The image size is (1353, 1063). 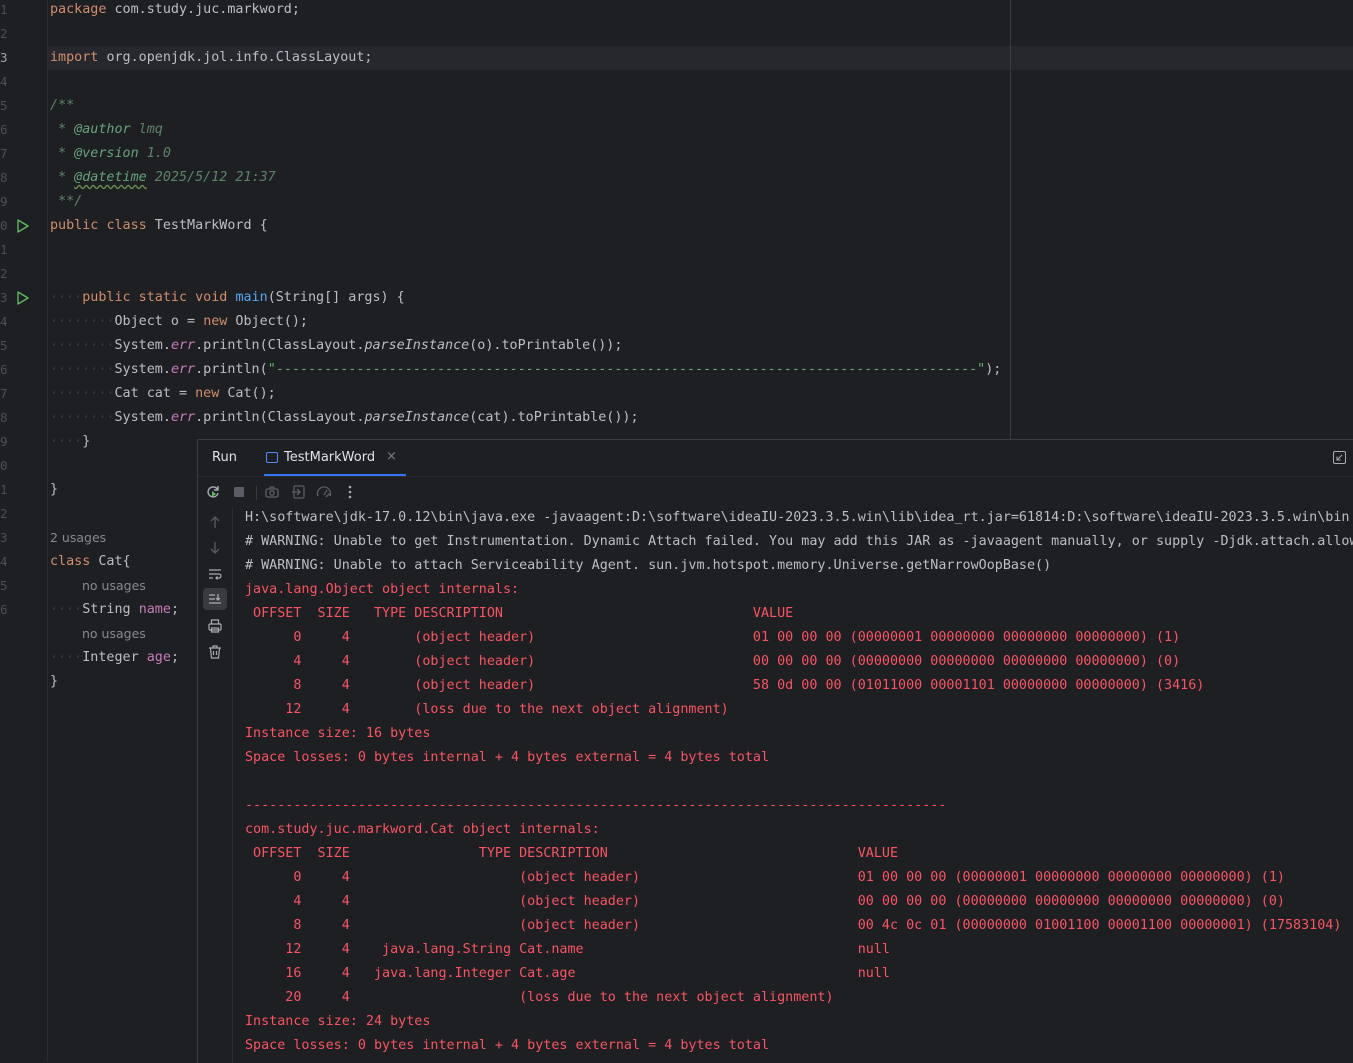 I want to click on console-line: java.lang.Object object internals:, so click(x=382, y=589).